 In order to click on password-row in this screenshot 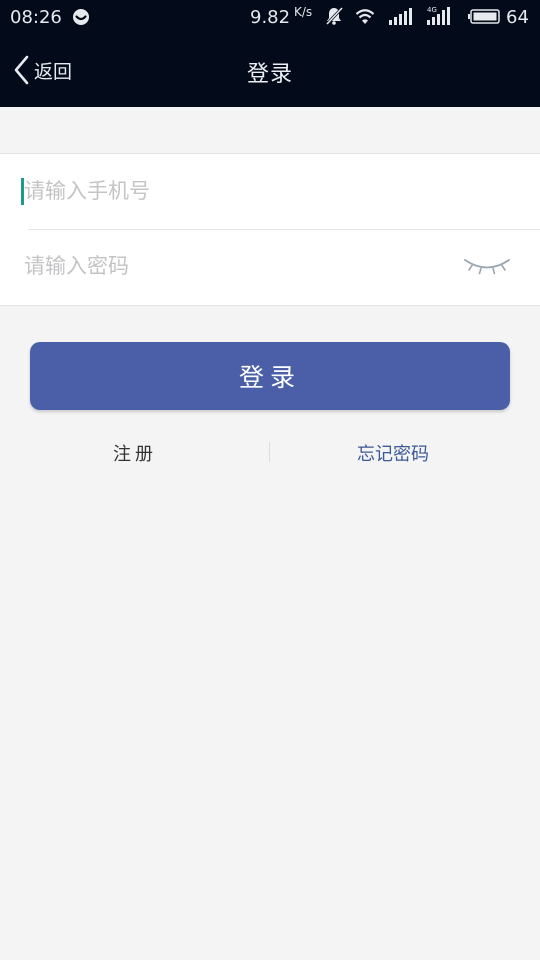, I will do `click(270, 266)`.